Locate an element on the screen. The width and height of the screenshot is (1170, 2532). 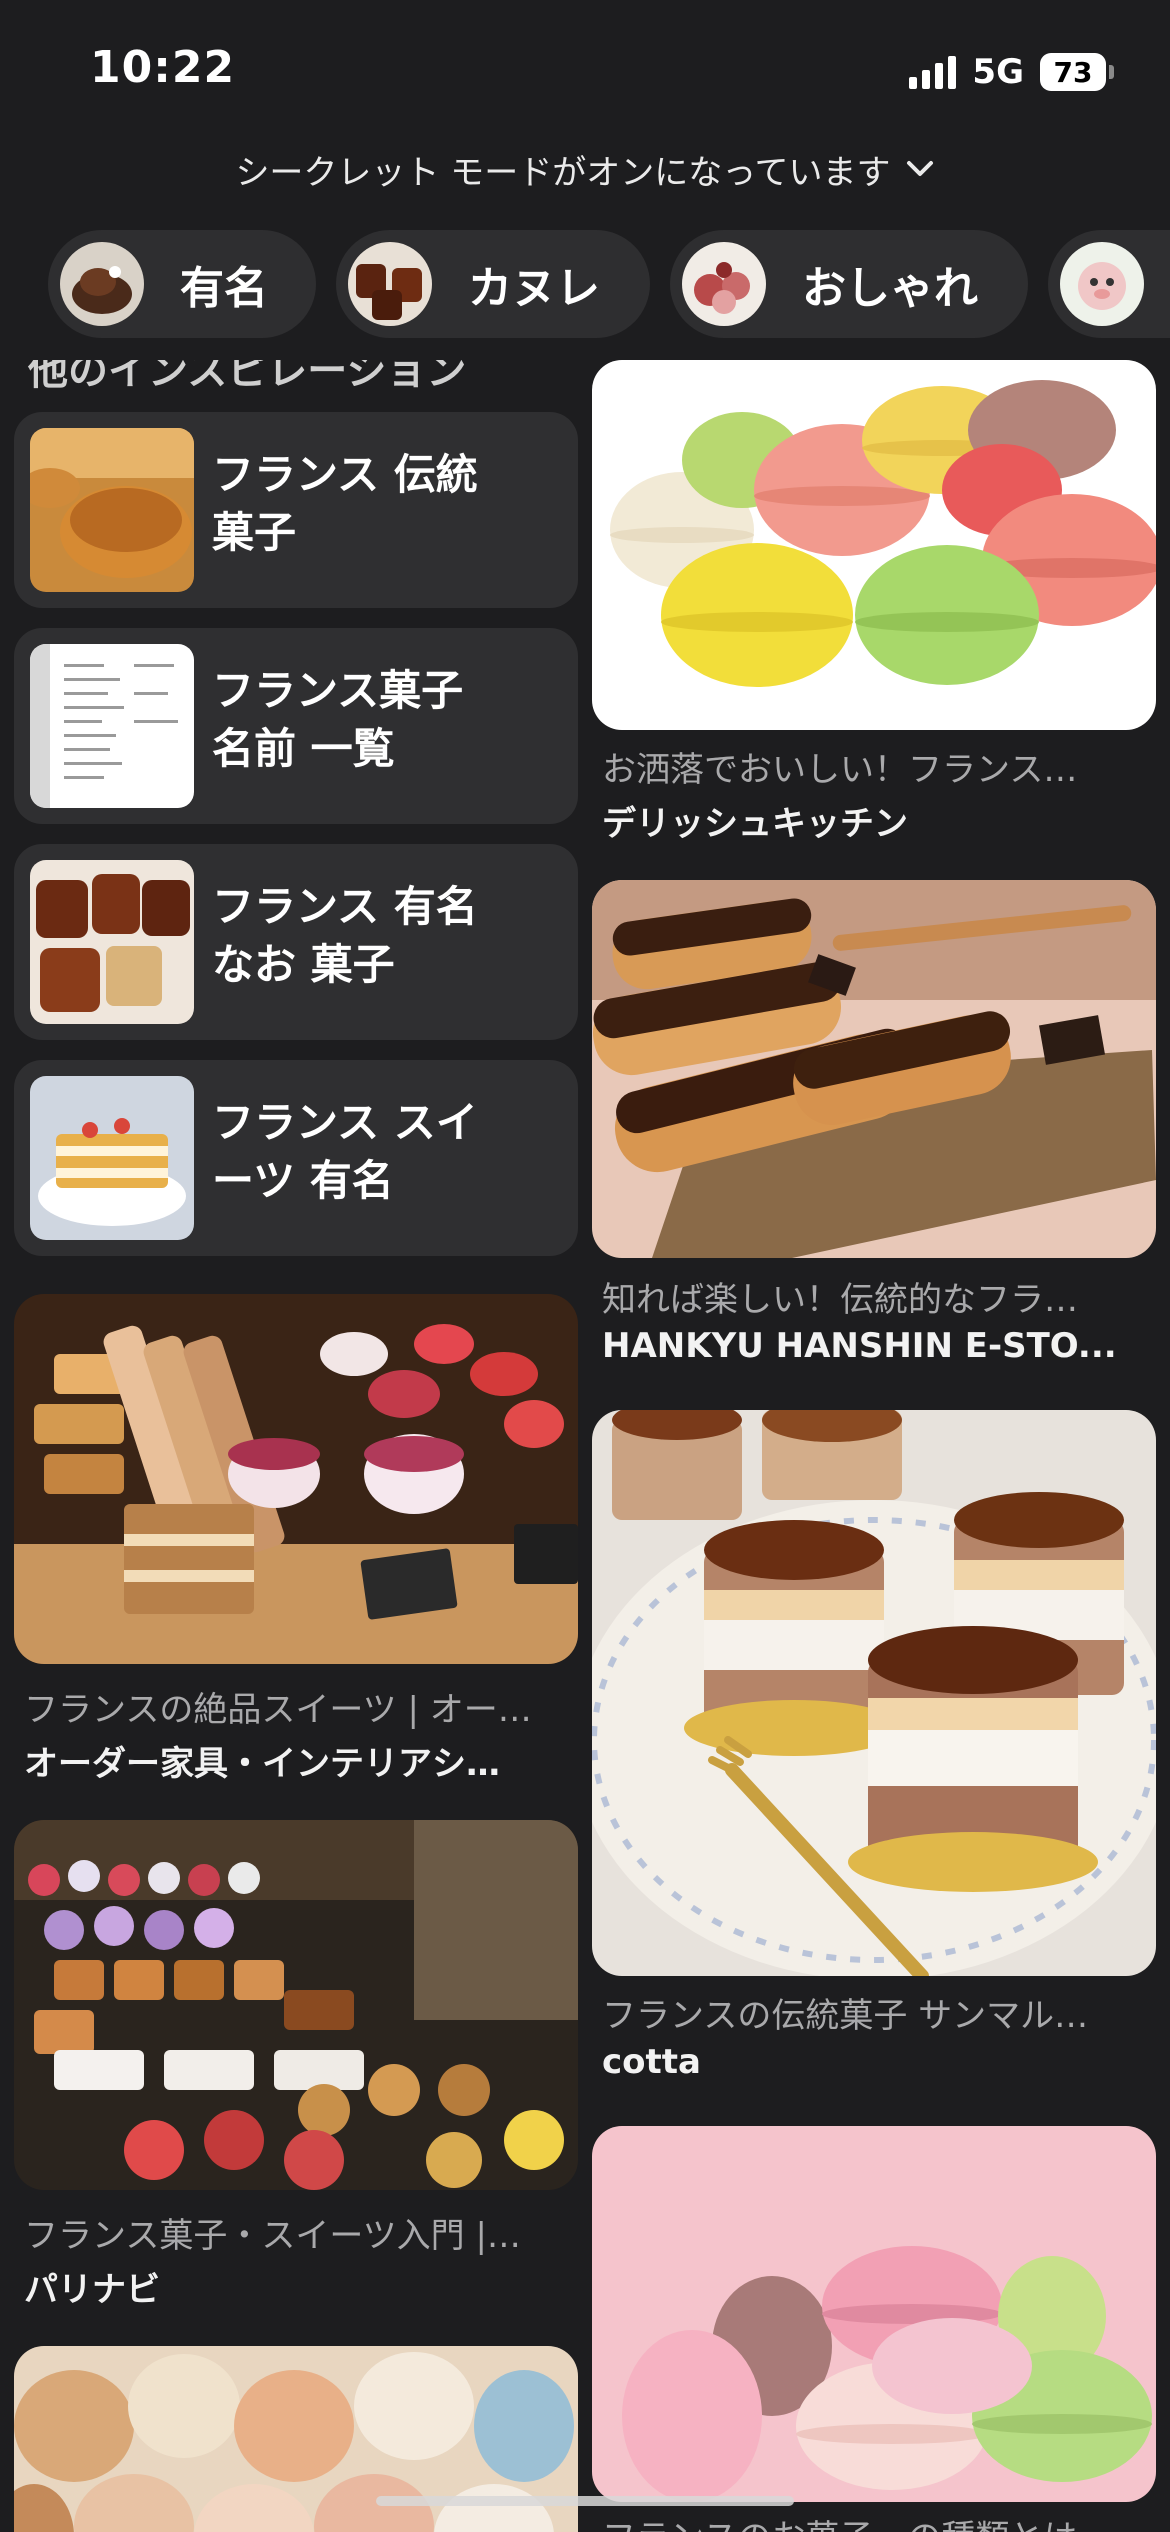
chip-label: 有名 is located at coordinates (224, 288).